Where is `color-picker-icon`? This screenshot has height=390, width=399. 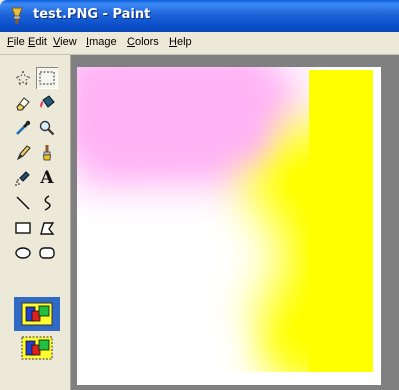 color-picker-icon is located at coordinates (23, 127).